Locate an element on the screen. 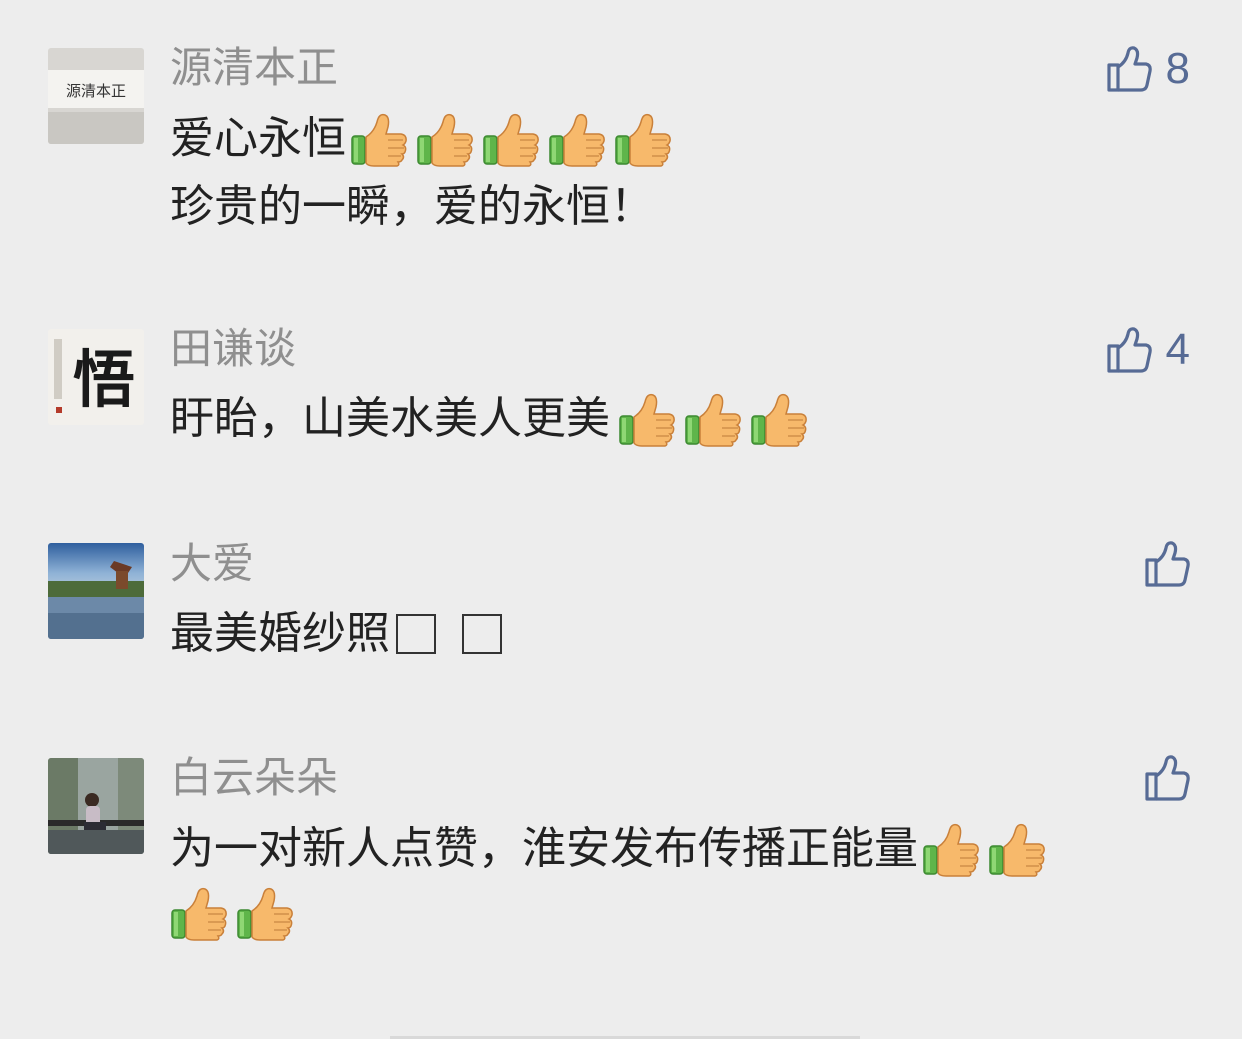 This screenshot has width=1242, height=1039. like-count: 8 is located at coordinates (1177, 68).